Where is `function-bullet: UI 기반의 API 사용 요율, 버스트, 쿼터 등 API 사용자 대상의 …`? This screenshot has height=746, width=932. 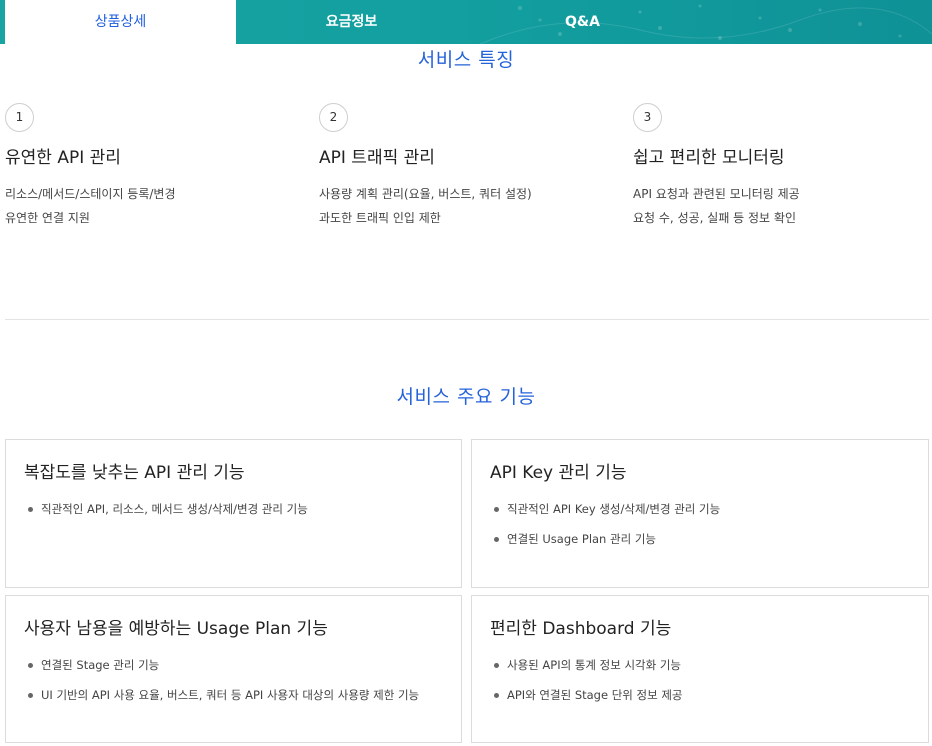 function-bullet: UI 기반의 API 사용 요율, 버스트, 쿼터 등 API 사용자 대상의 … is located at coordinates (233, 695).